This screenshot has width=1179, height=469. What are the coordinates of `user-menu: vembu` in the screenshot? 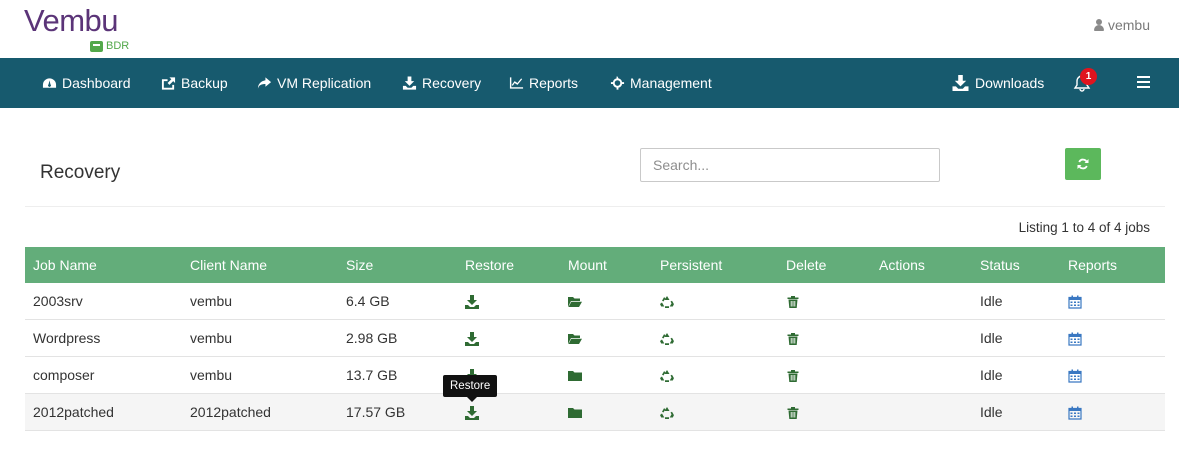 It's located at (1121, 25).